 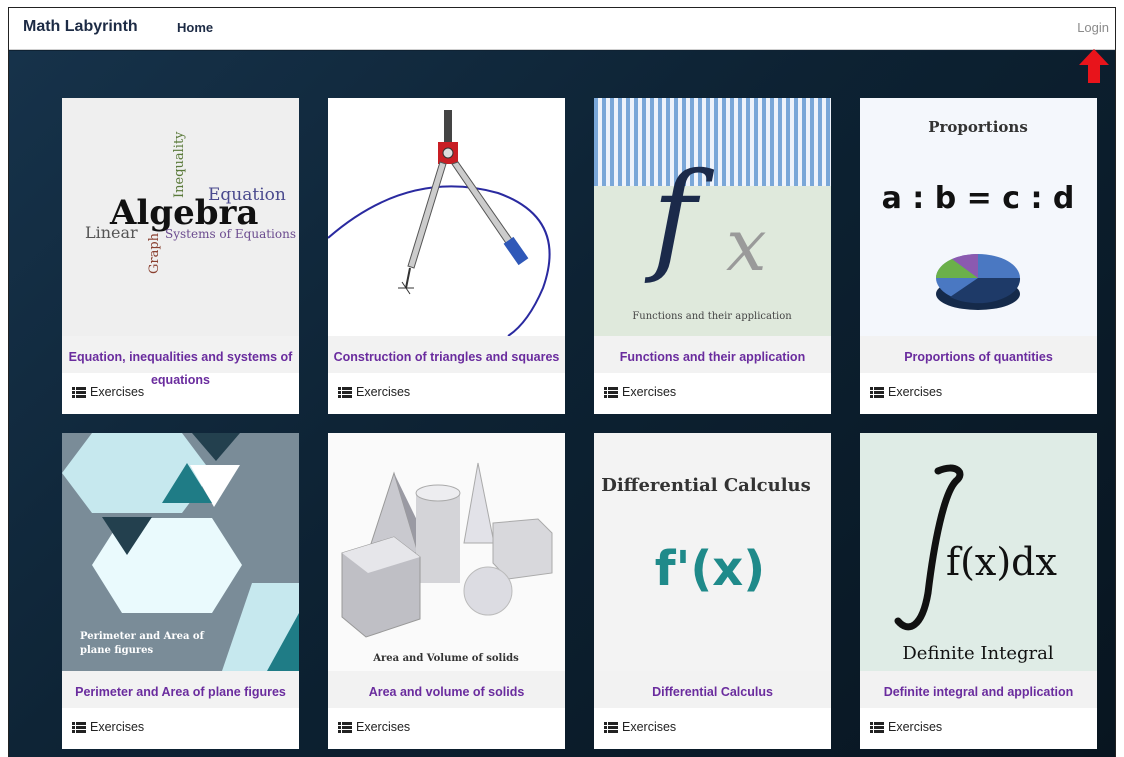 I want to click on function-image: f x Functions and their application, so click(x=712, y=210).